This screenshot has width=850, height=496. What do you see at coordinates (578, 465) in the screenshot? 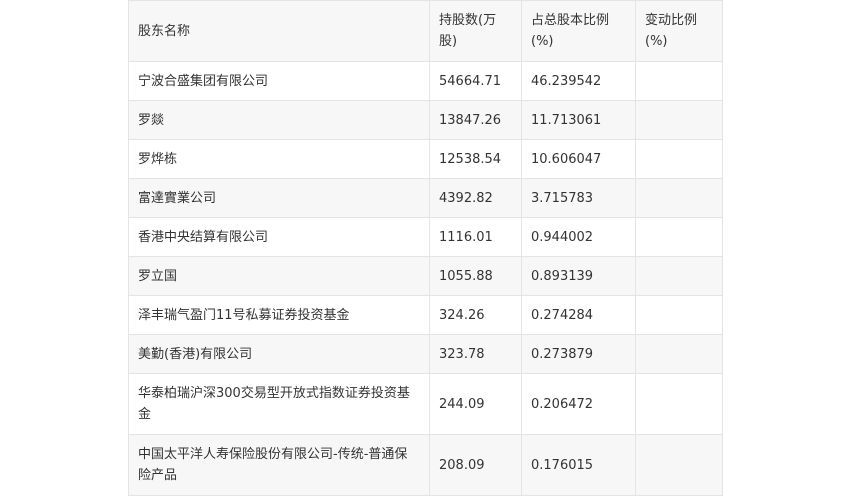
I see `cell-share-ratio: 0.176015` at bounding box center [578, 465].